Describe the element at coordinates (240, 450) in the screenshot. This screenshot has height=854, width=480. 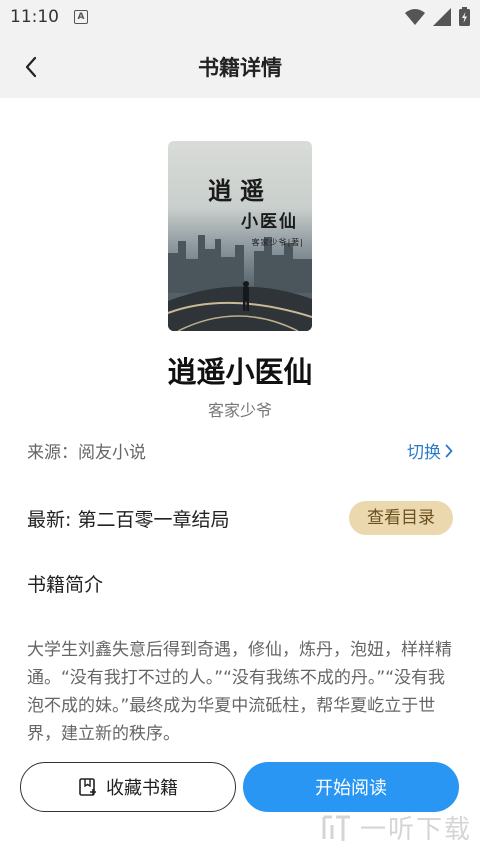
I see `source-row: 来源：阅友小说 切换` at that location.